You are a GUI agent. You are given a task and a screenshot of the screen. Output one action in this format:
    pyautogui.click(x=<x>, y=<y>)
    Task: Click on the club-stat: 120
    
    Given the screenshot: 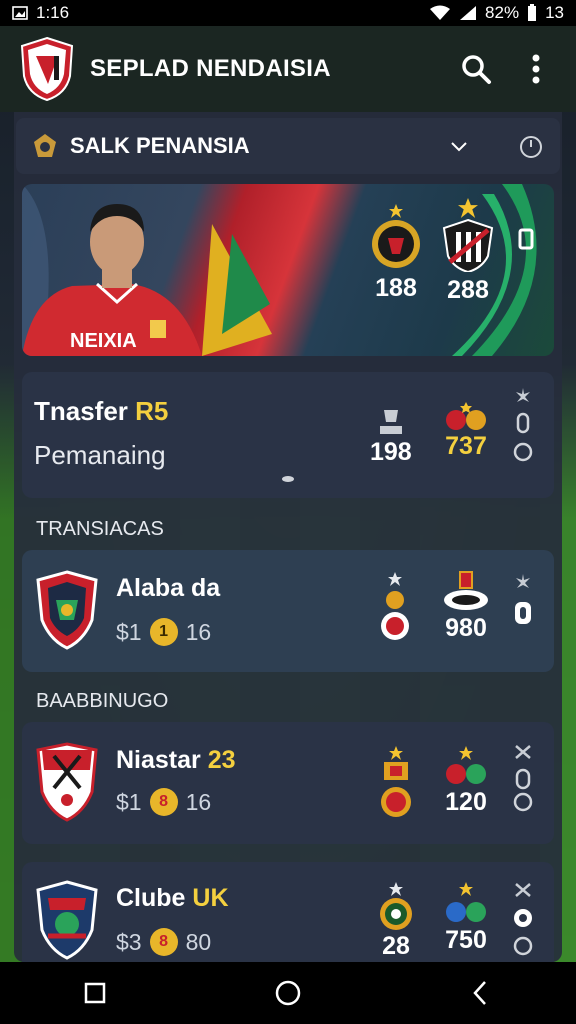 What is the action you would take?
    pyautogui.click(x=466, y=781)
    